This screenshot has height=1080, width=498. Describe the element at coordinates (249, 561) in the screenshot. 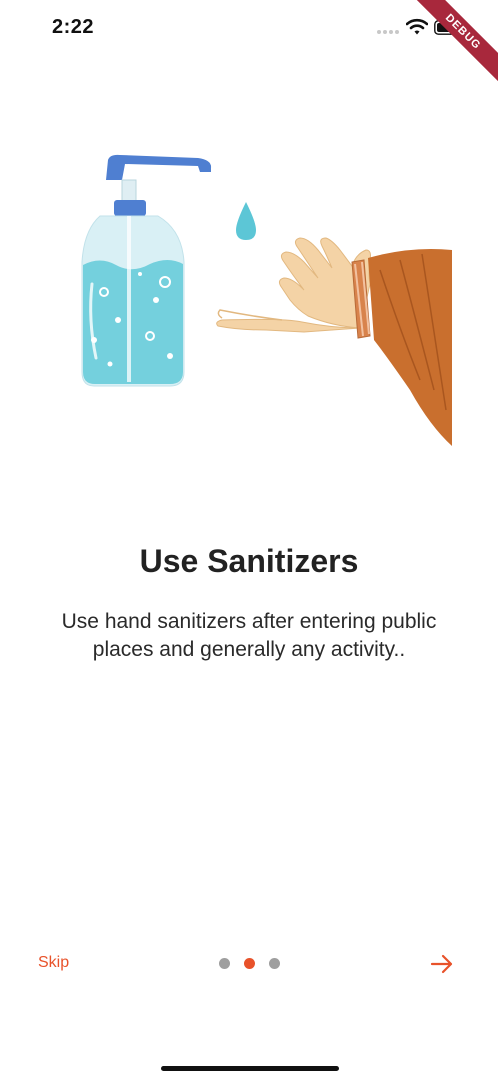

I see `slide-title: Use Sanitizers` at that location.